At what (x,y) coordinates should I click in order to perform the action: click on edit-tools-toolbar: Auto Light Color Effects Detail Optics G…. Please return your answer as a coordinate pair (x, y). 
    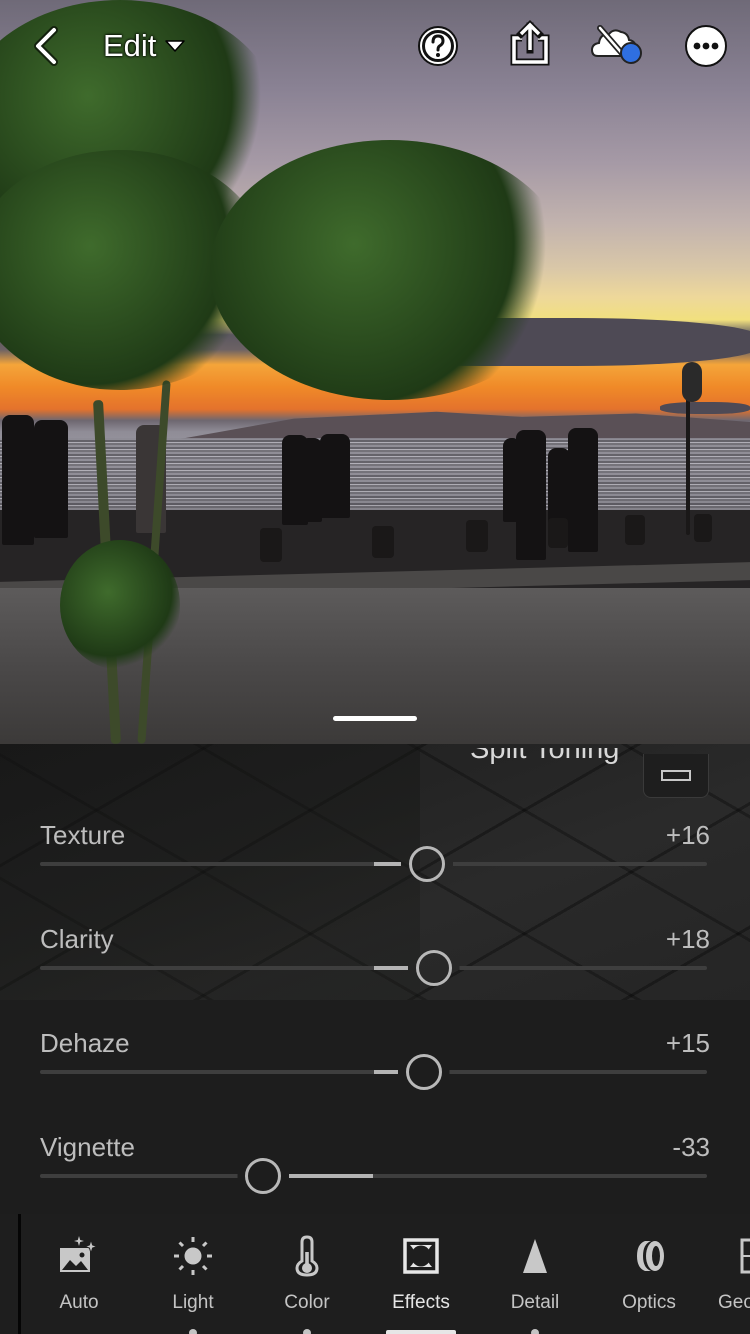
    Looking at the image, I should click on (375, 1274).